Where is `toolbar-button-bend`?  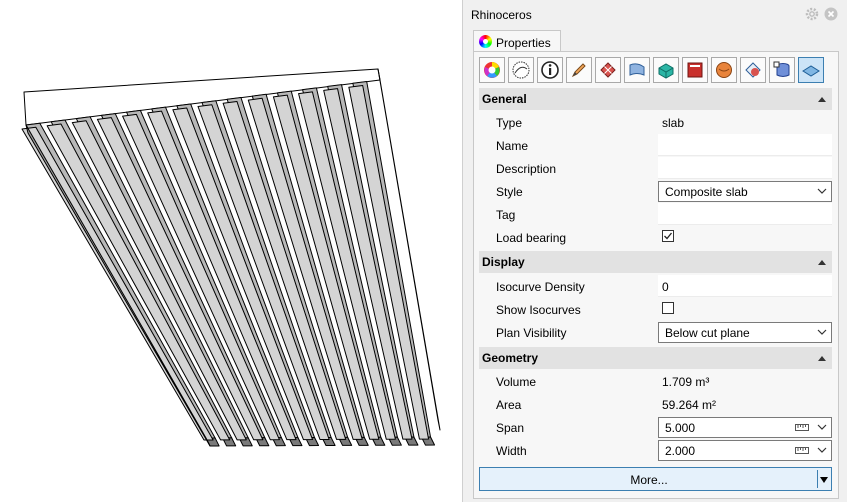 toolbar-button-bend is located at coordinates (637, 70).